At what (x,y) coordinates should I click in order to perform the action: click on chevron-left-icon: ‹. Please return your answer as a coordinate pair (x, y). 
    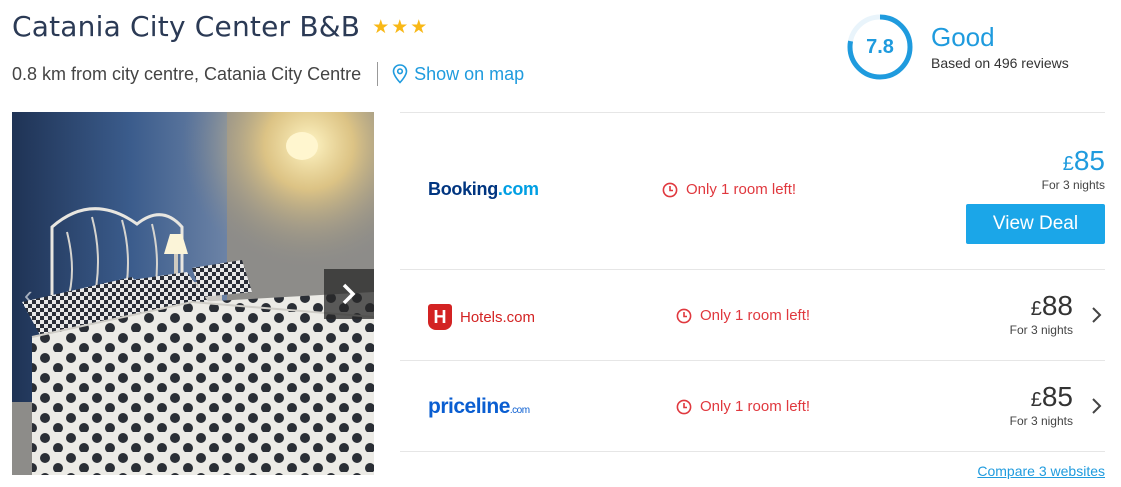
    Looking at the image, I should click on (28, 295).